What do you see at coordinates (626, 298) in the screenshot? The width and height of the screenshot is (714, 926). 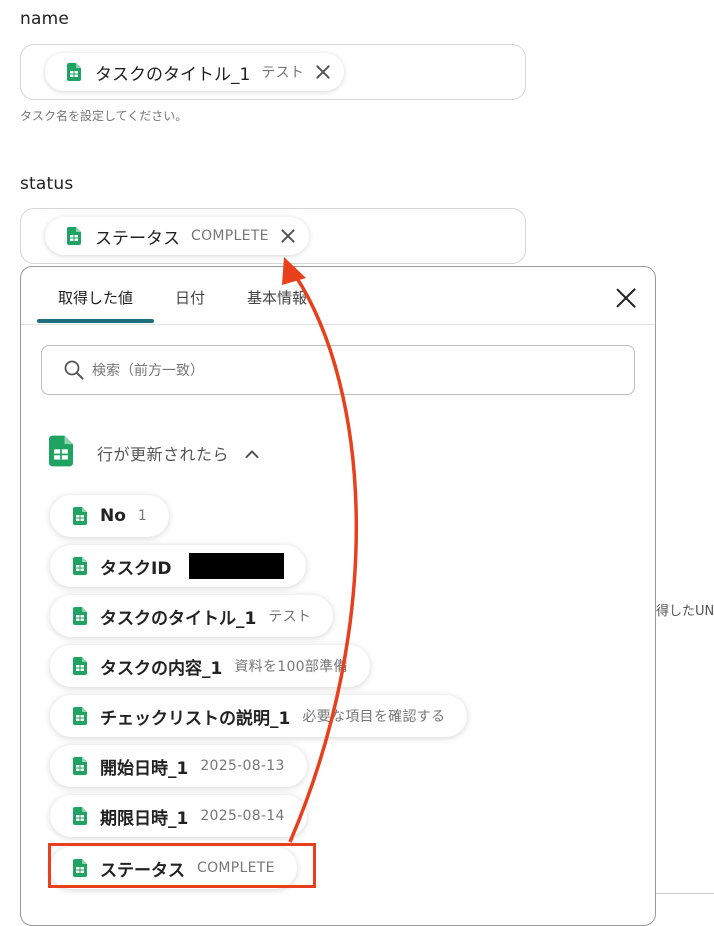 I see `close-icon` at bounding box center [626, 298].